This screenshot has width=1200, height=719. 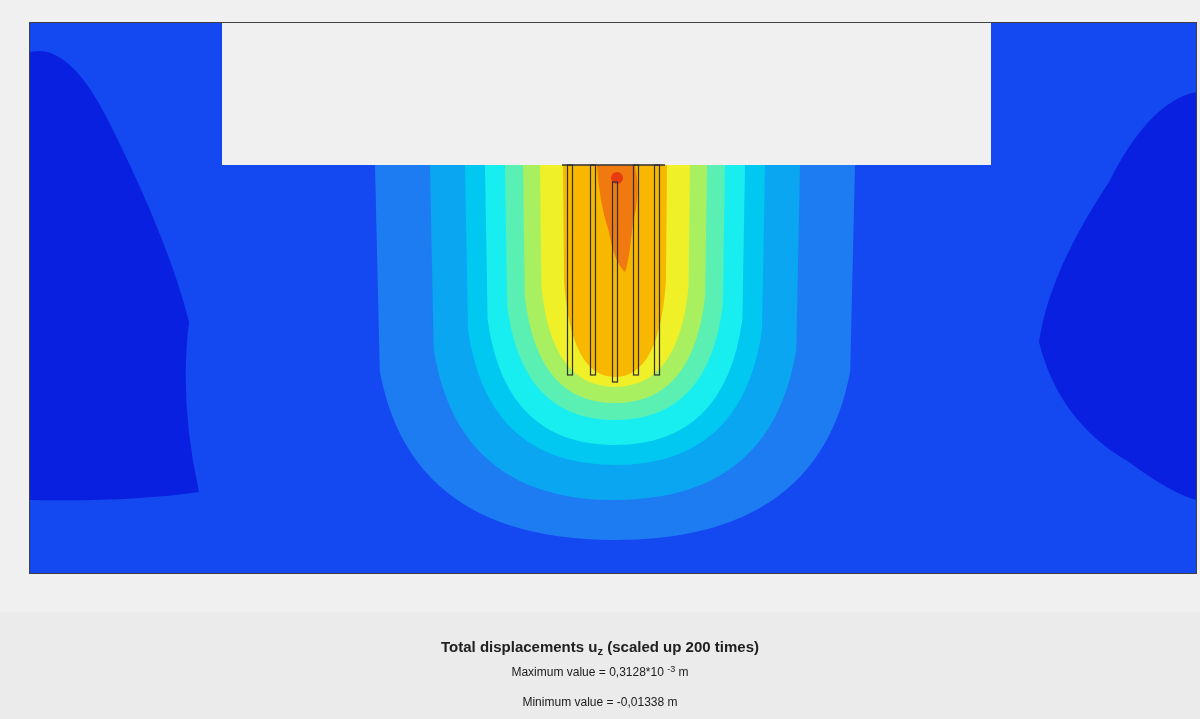 What do you see at coordinates (600, 647) in the screenshot?
I see `plot-title: Total displacements u$_{z}$ (scaled up 200 times)` at bounding box center [600, 647].